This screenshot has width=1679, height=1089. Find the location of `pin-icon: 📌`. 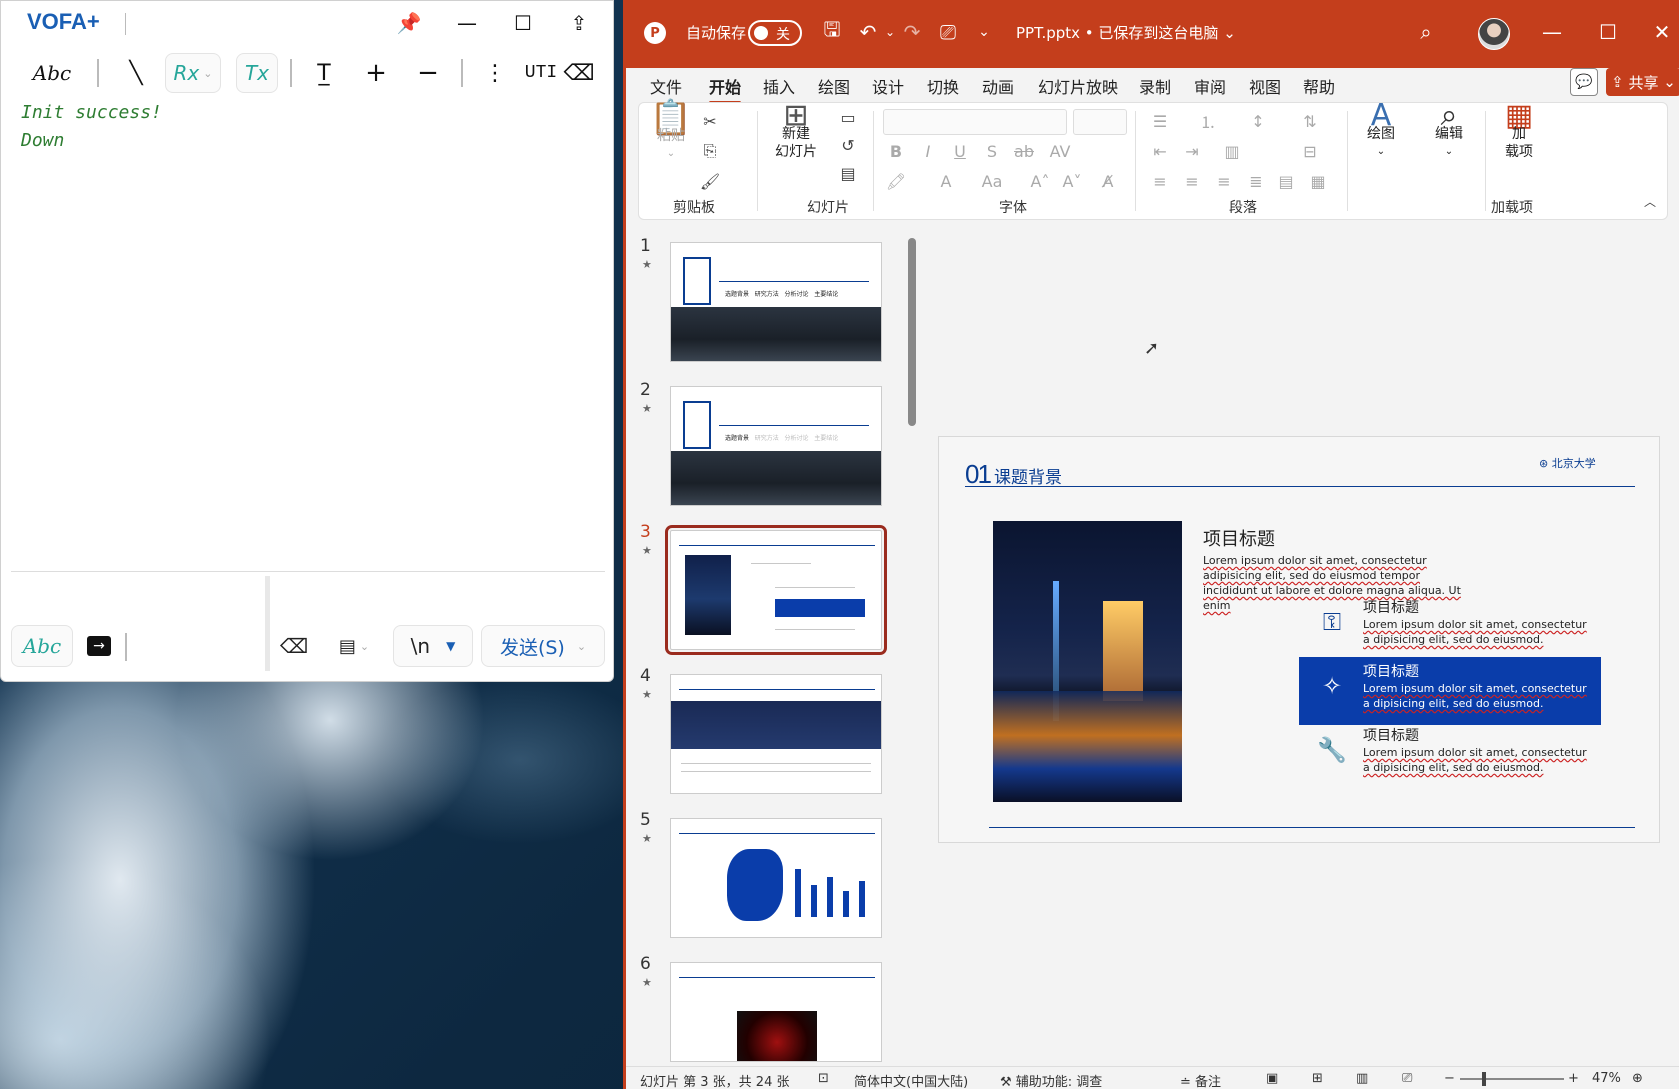

pin-icon: 📌 is located at coordinates (409, 23).